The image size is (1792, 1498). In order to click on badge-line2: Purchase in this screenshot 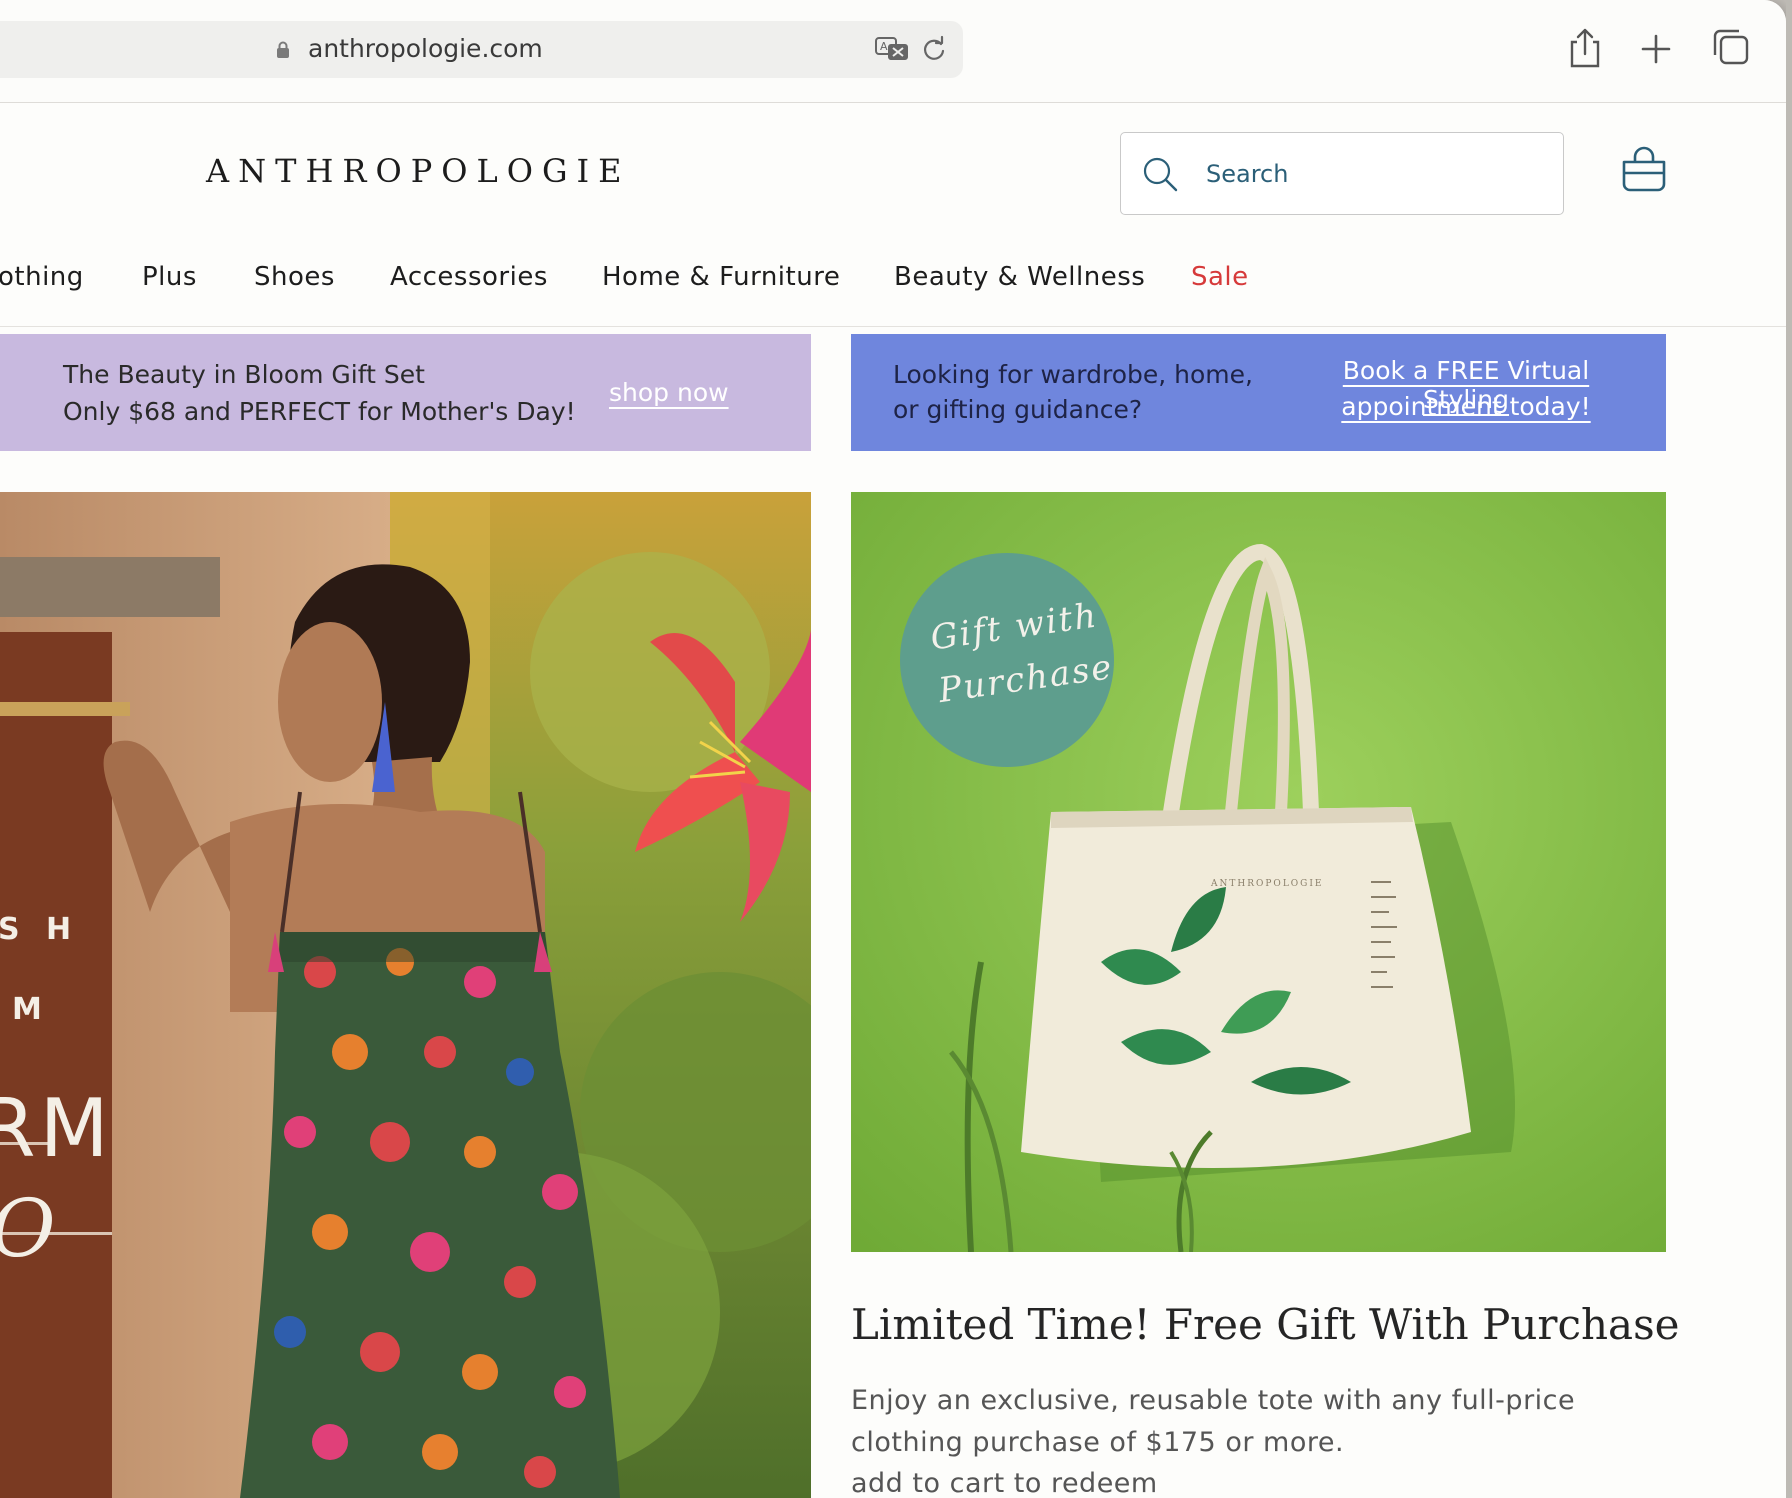, I will do `click(1026, 679)`.